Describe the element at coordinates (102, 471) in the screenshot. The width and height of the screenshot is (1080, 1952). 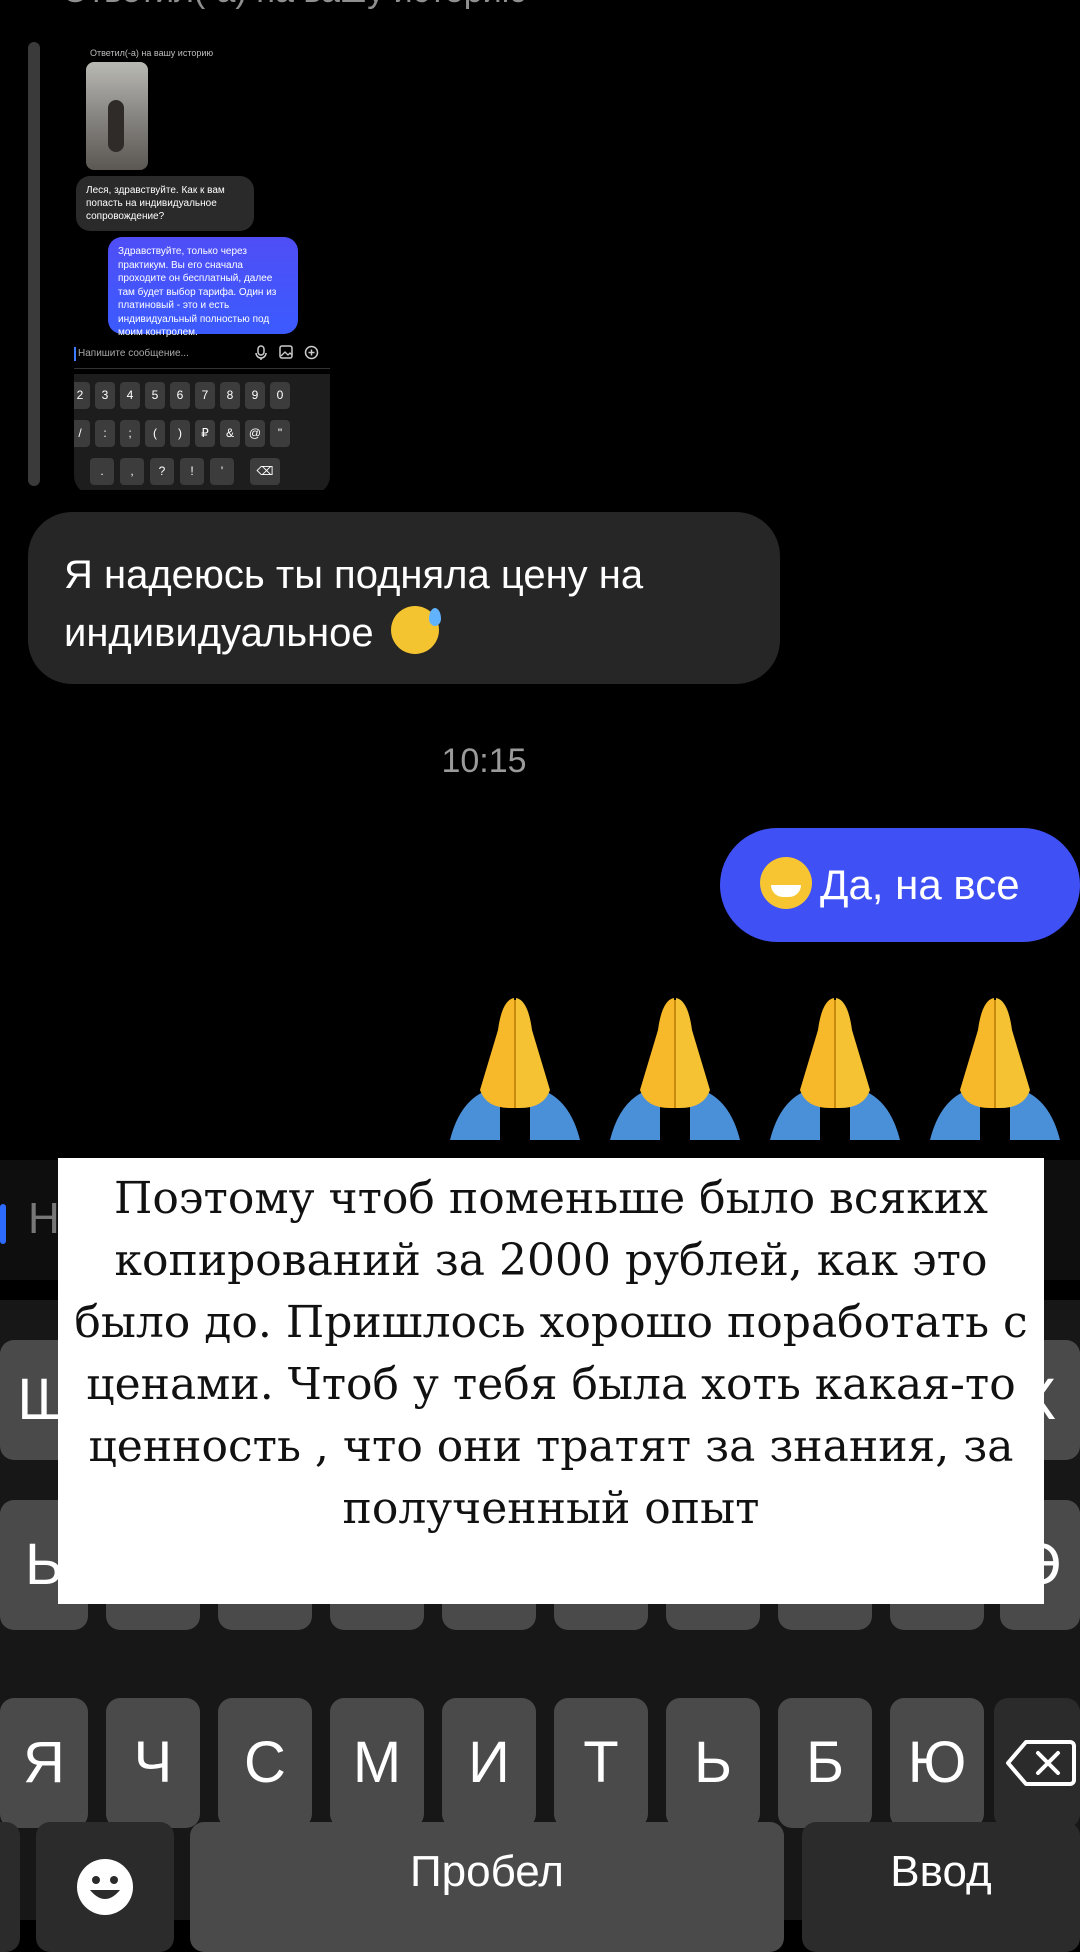
I see `preview-key: .` at that location.